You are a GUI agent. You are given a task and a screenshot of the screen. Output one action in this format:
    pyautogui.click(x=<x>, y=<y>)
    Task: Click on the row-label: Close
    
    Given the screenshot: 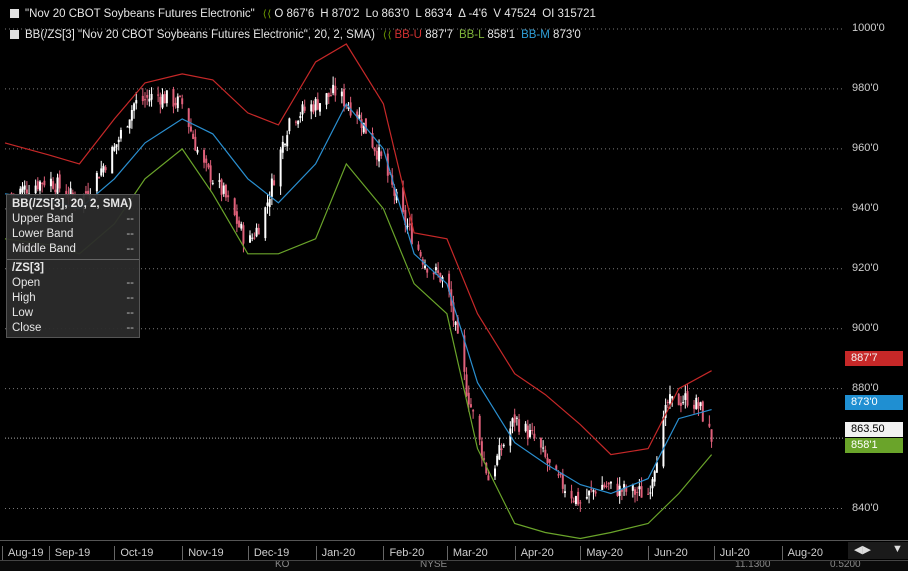 What is the action you would take?
    pyautogui.click(x=27, y=328)
    